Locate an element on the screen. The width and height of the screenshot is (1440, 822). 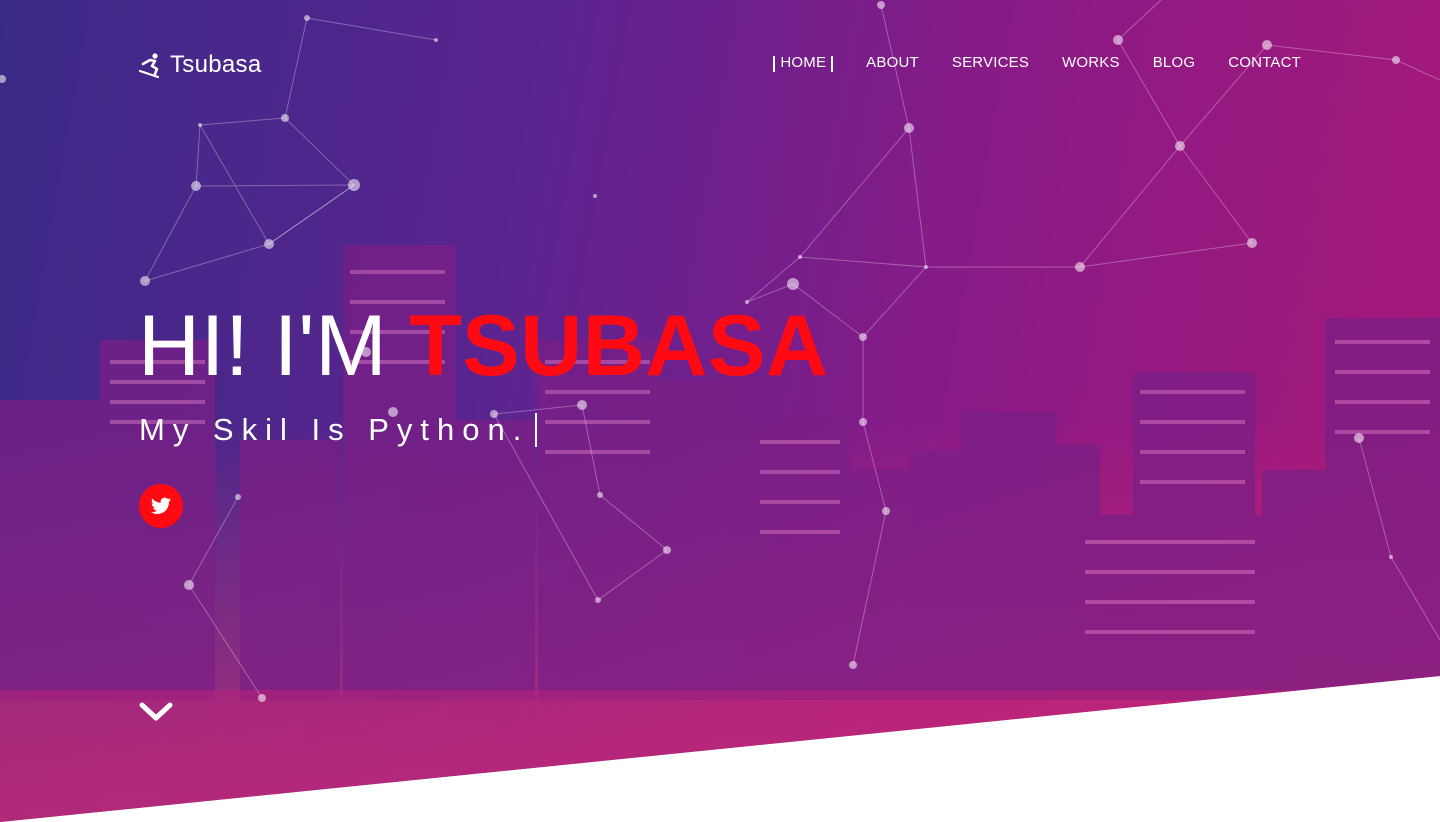
brand-logo-link: Tsubasa is located at coordinates (200, 65).